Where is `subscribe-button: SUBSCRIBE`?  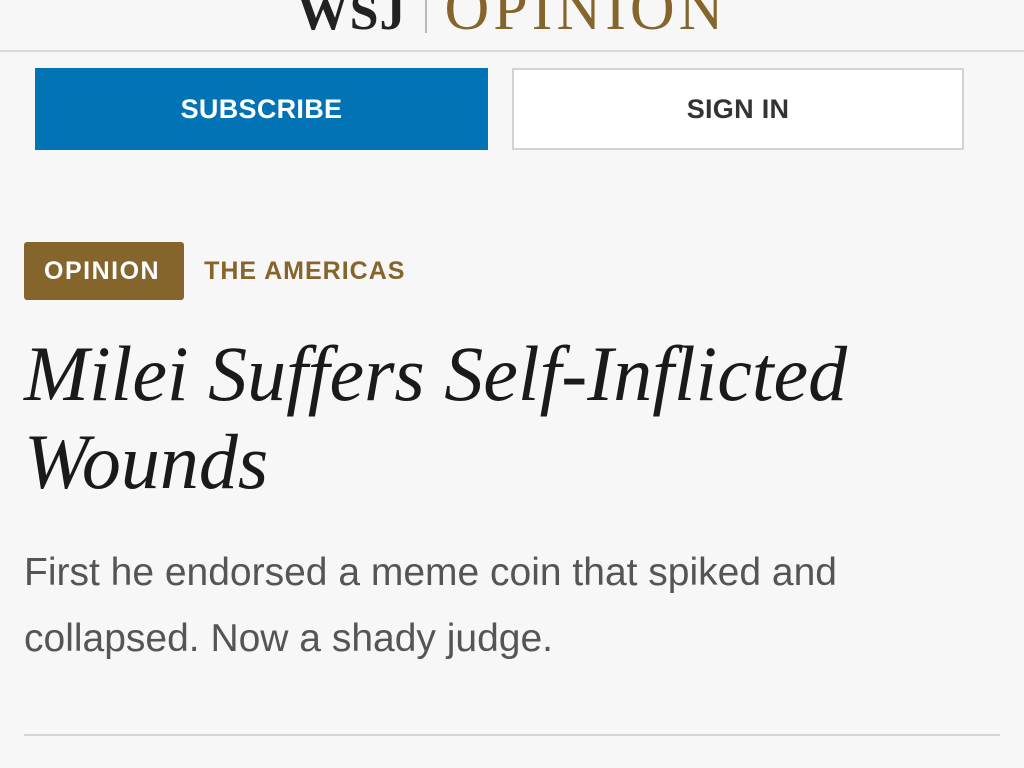
subscribe-button: SUBSCRIBE is located at coordinates (261, 109).